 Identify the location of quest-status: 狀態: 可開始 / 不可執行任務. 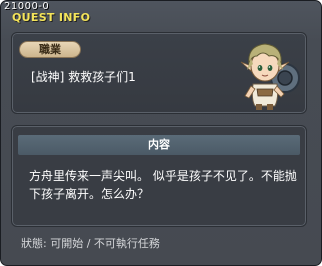
(90, 243).